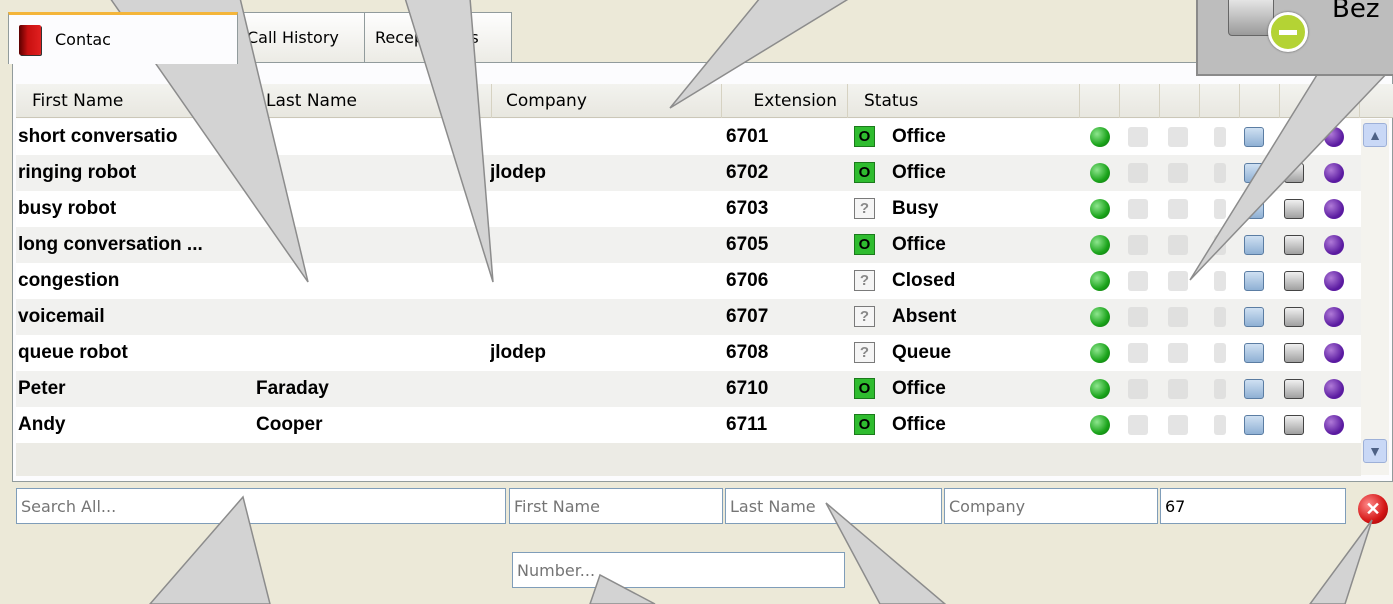 This screenshot has height=604, width=1393. Describe the element at coordinates (1373, 509) in the screenshot. I see `clear-search-icon: ✕` at that location.